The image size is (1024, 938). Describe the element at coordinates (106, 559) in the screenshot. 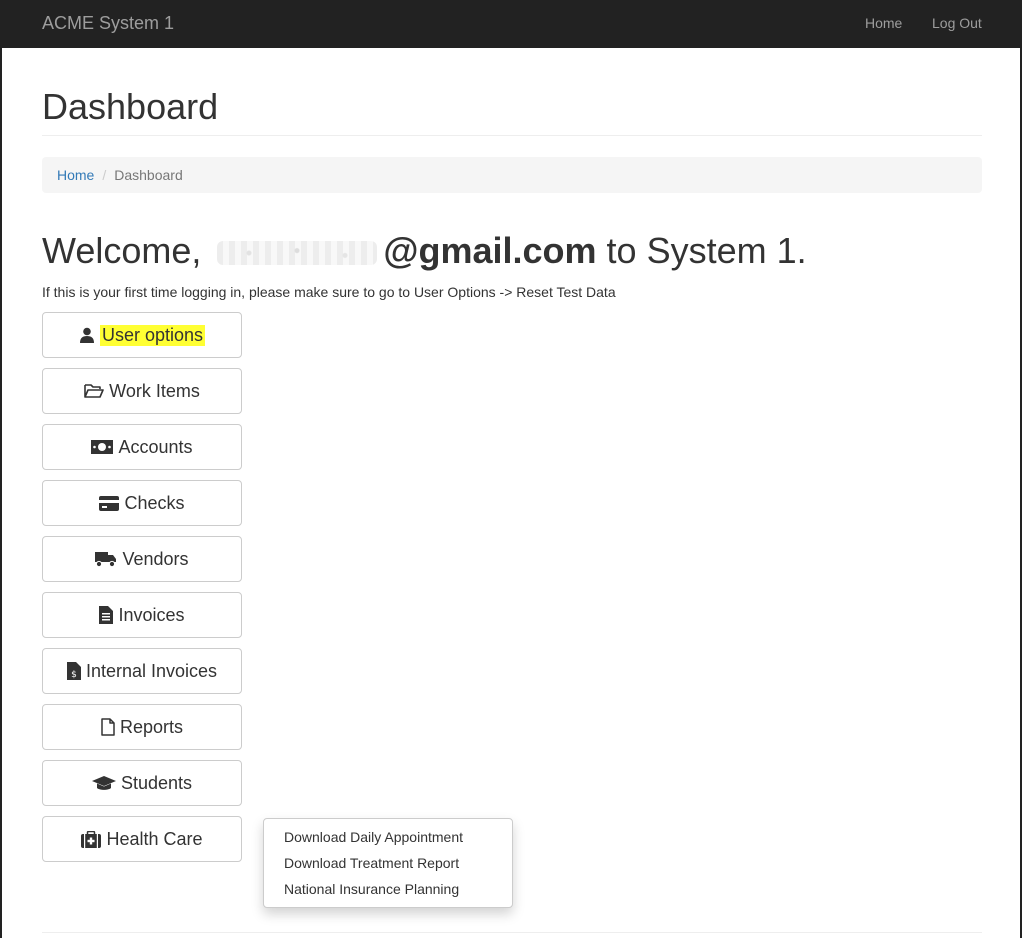

I see `truck-icon` at that location.